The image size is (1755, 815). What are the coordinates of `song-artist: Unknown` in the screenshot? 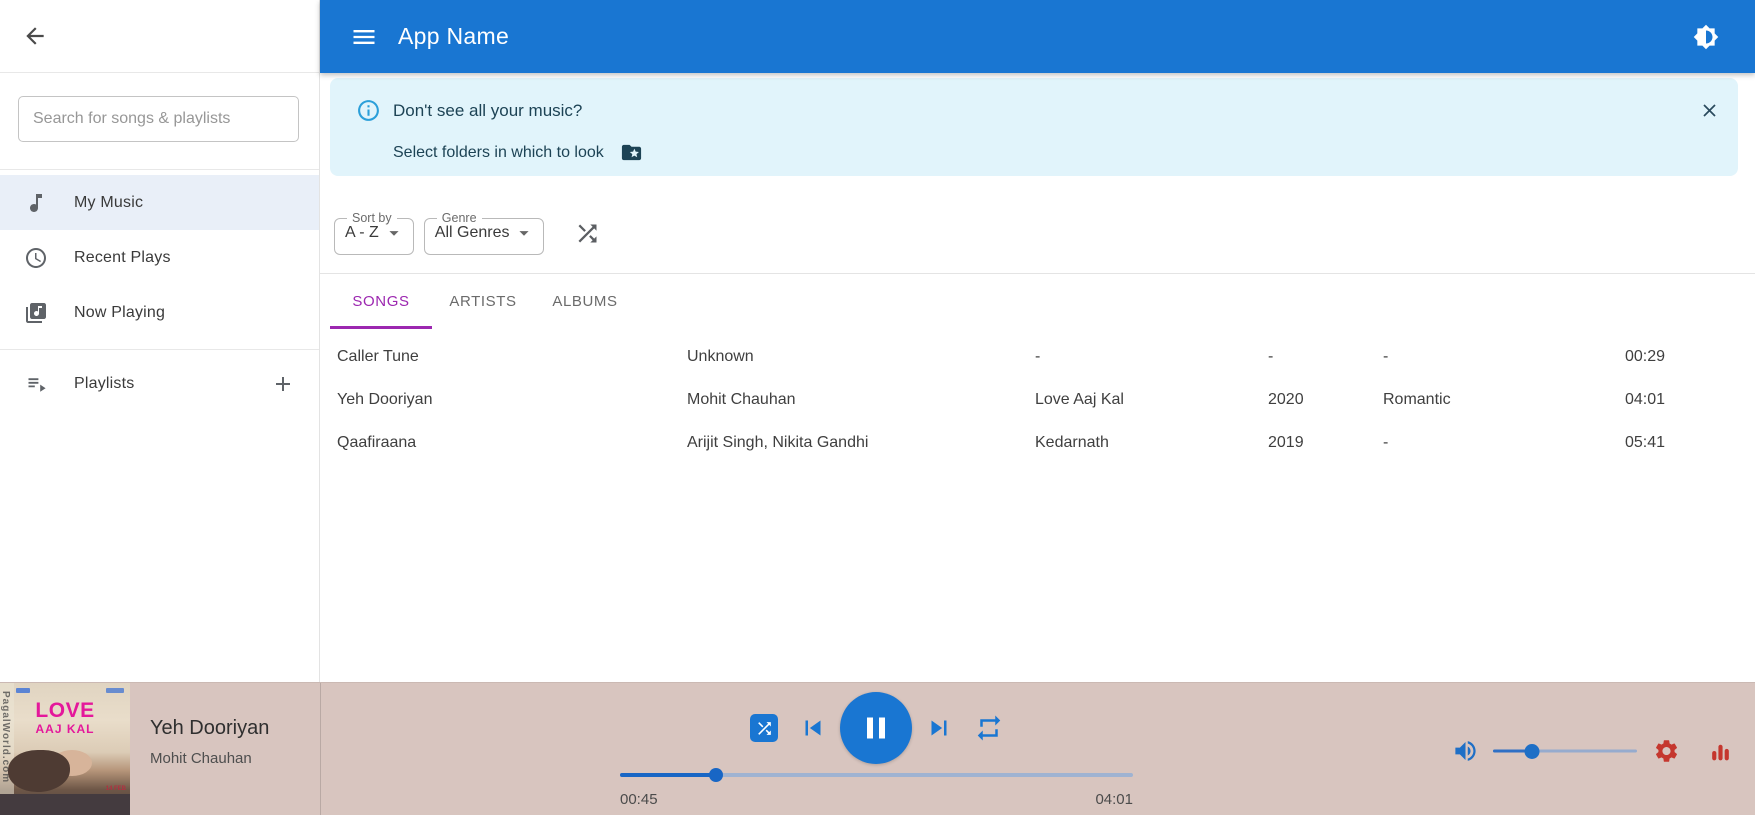 It's located at (720, 356).